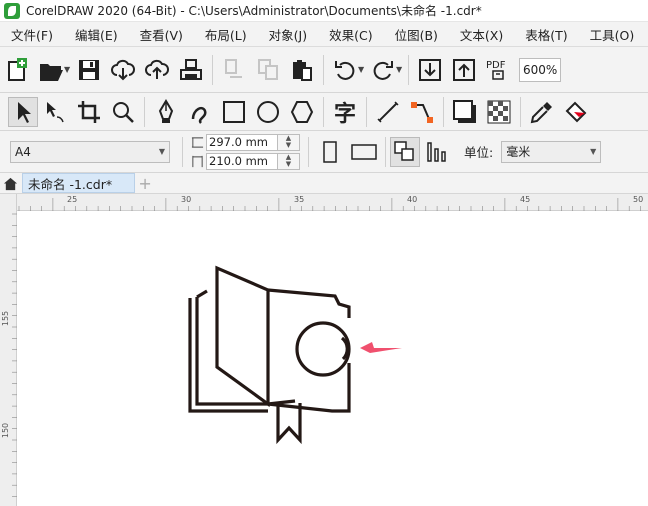 This screenshot has width=648, height=506. I want to click on paste-icon, so click(302, 70).